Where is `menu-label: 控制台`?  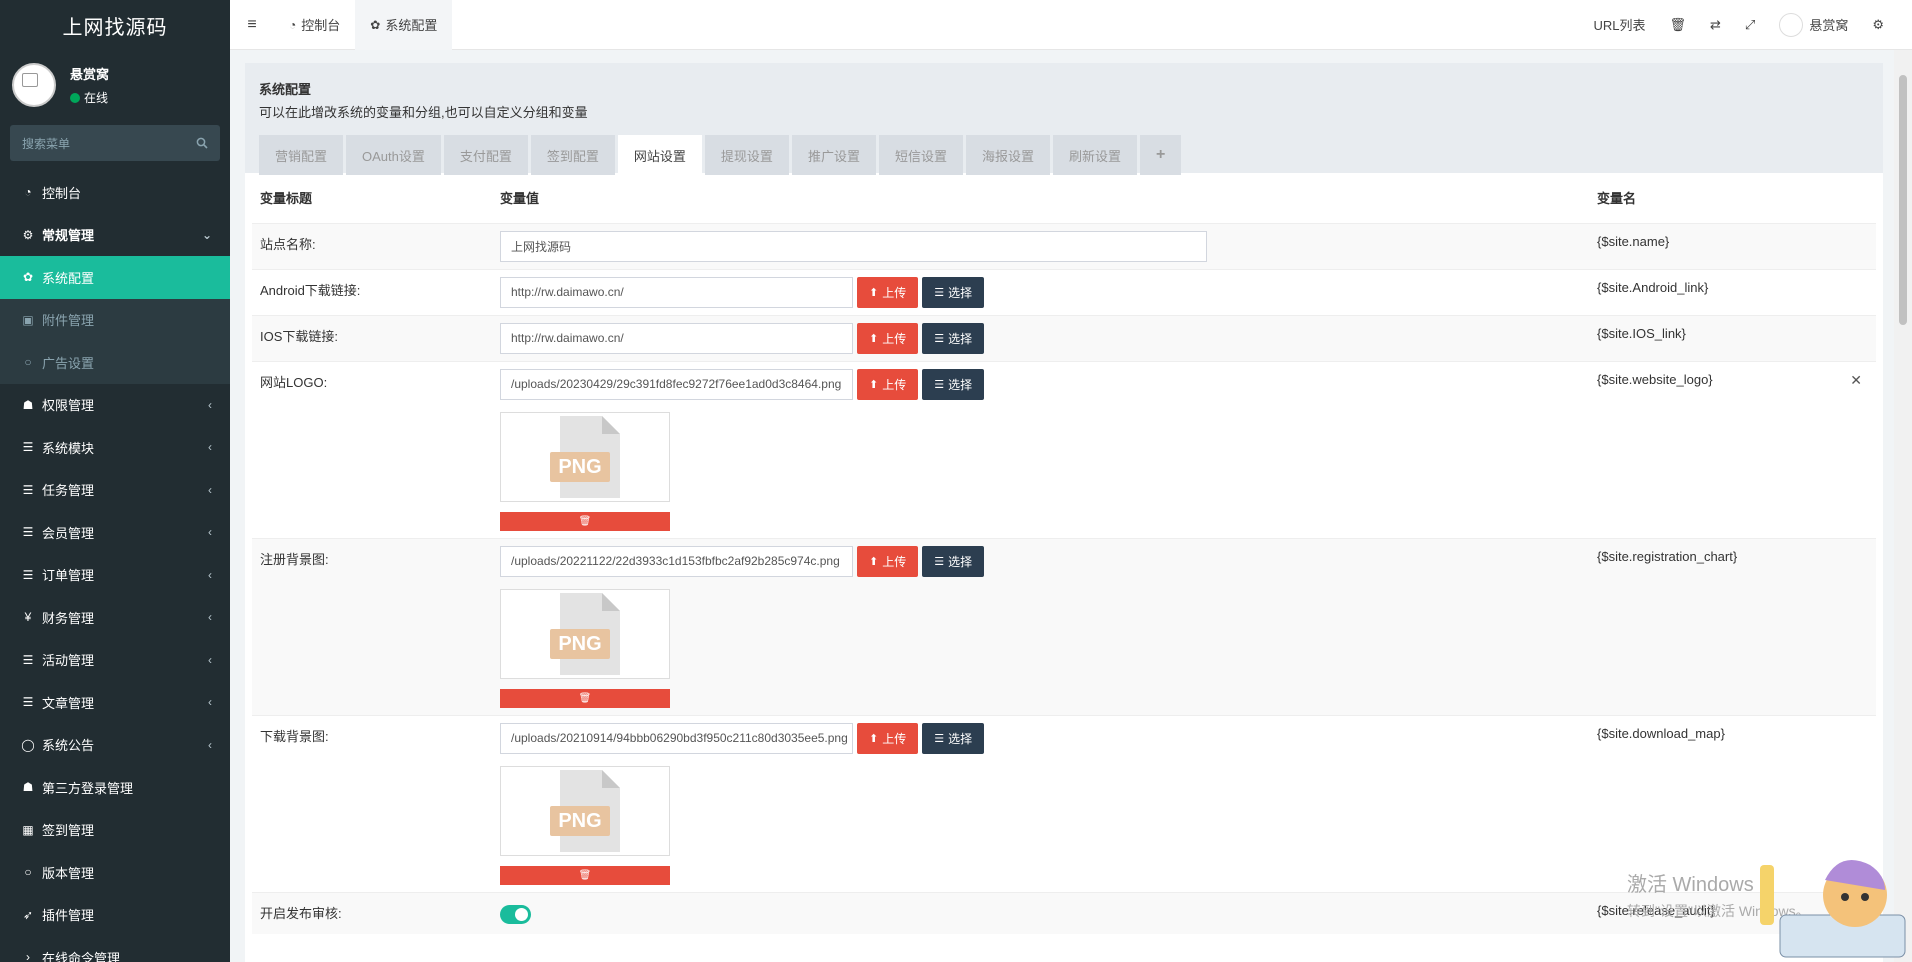
menu-label: 控制台 is located at coordinates (62, 193).